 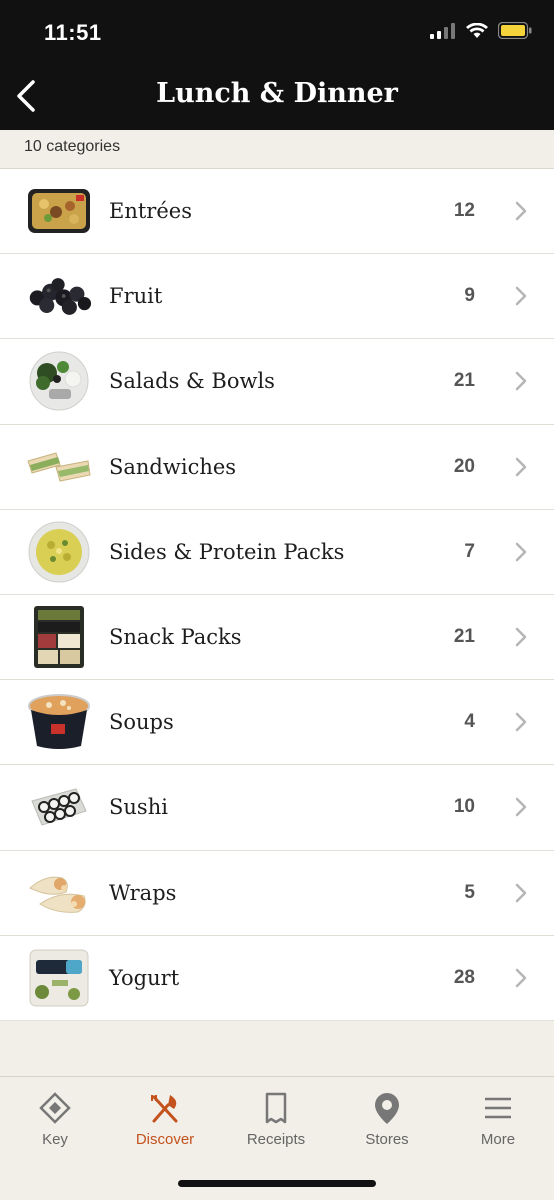 I want to click on list-item-entrees: Entrées 12, so click(x=277, y=212).